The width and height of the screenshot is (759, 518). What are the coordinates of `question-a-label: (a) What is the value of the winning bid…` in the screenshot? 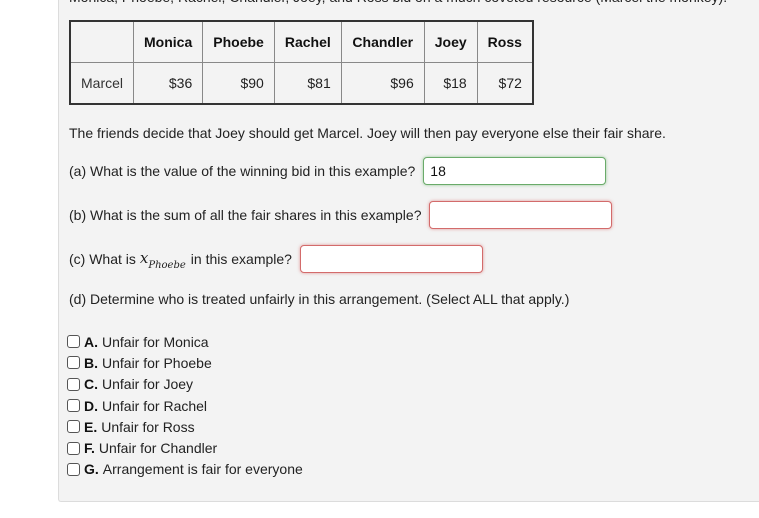 It's located at (242, 171).